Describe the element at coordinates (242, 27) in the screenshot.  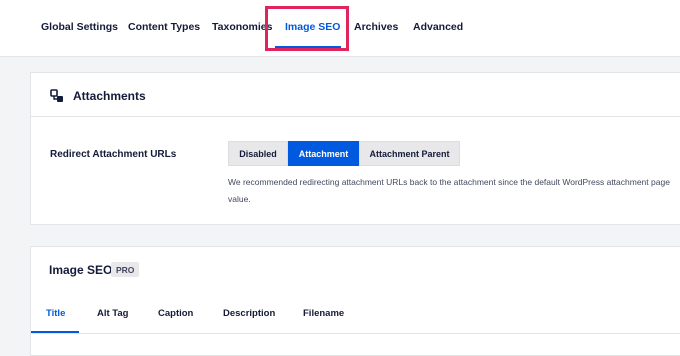
I see `tab-taxonomies: Taxonomies` at that location.